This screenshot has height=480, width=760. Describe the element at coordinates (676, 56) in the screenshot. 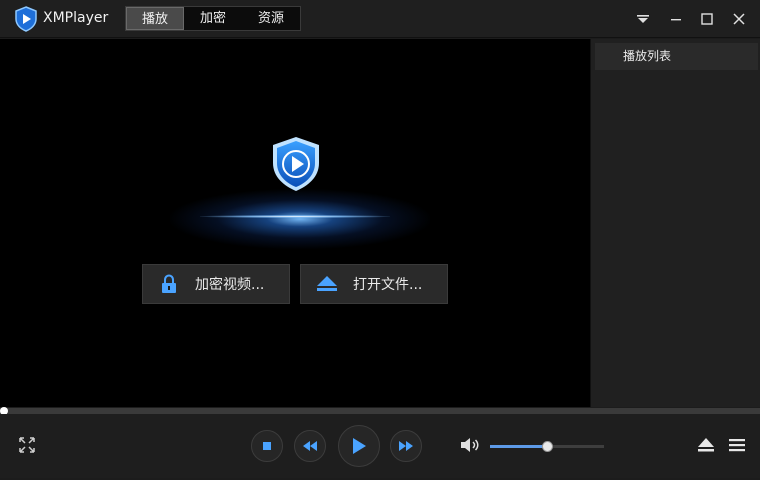

I see `playlist-title: 播放列表` at that location.